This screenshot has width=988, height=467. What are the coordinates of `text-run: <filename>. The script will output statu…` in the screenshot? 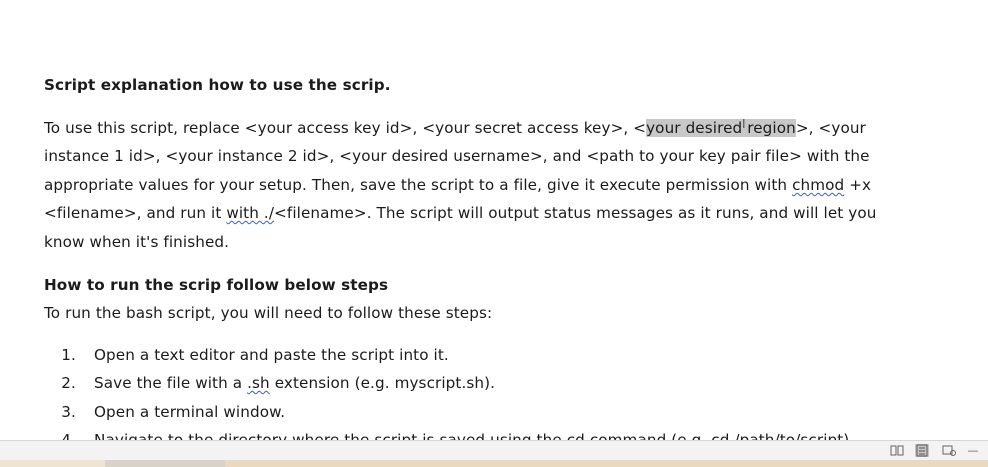 It's located at (575, 213).